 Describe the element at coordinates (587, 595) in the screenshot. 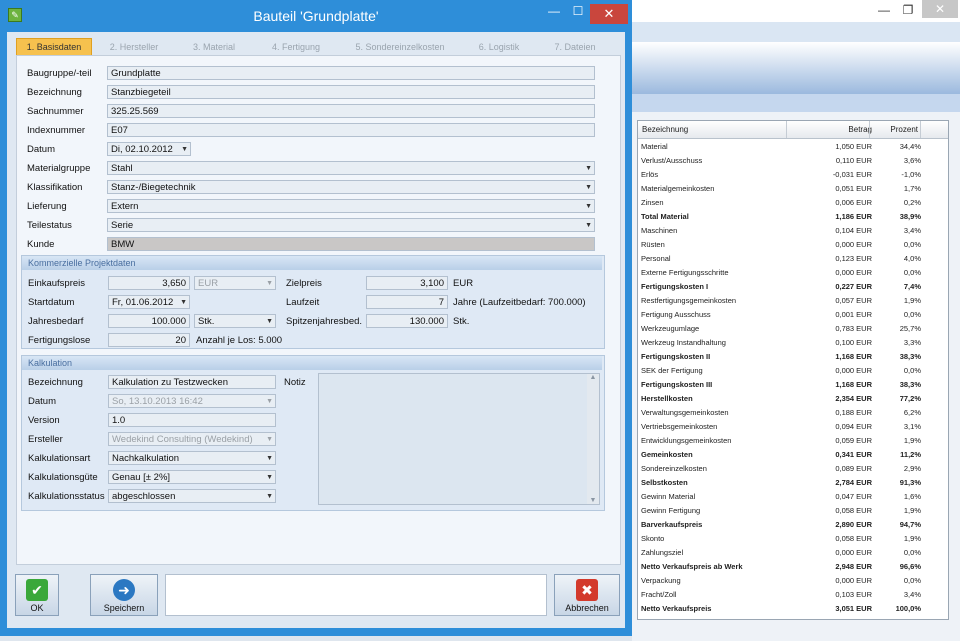

I see `cancel-button: ✖ Abbrechen` at that location.